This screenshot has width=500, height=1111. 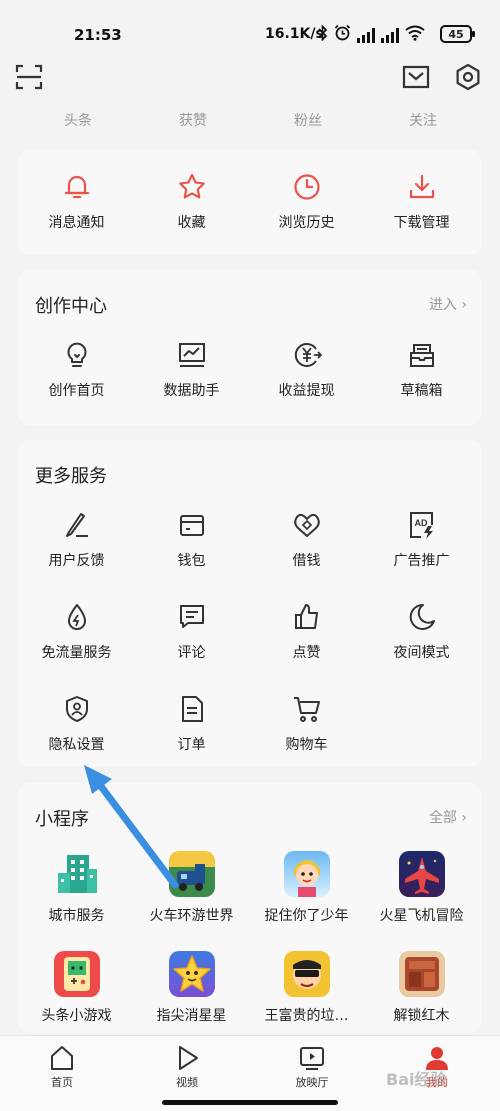 I want to click on nav-theater: 放映厅, so click(x=312, y=1067).